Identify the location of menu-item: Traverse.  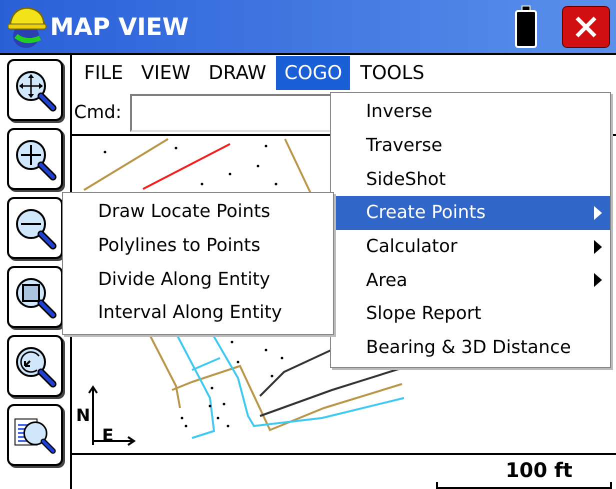
(470, 145).